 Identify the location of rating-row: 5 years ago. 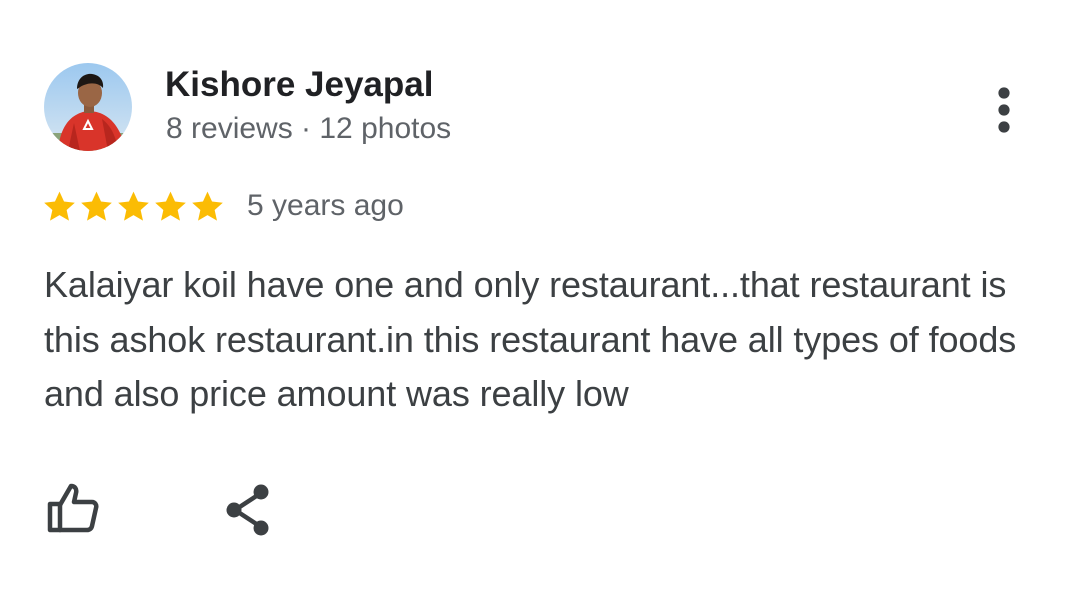
(223, 206).